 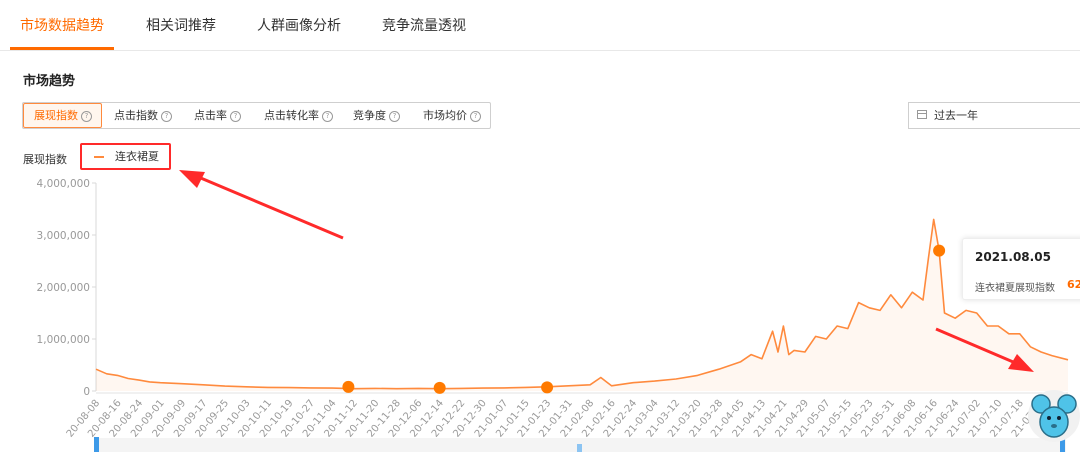 What do you see at coordinates (63, 236) in the screenshot?
I see `y-tick-label: 3,000,000` at bounding box center [63, 236].